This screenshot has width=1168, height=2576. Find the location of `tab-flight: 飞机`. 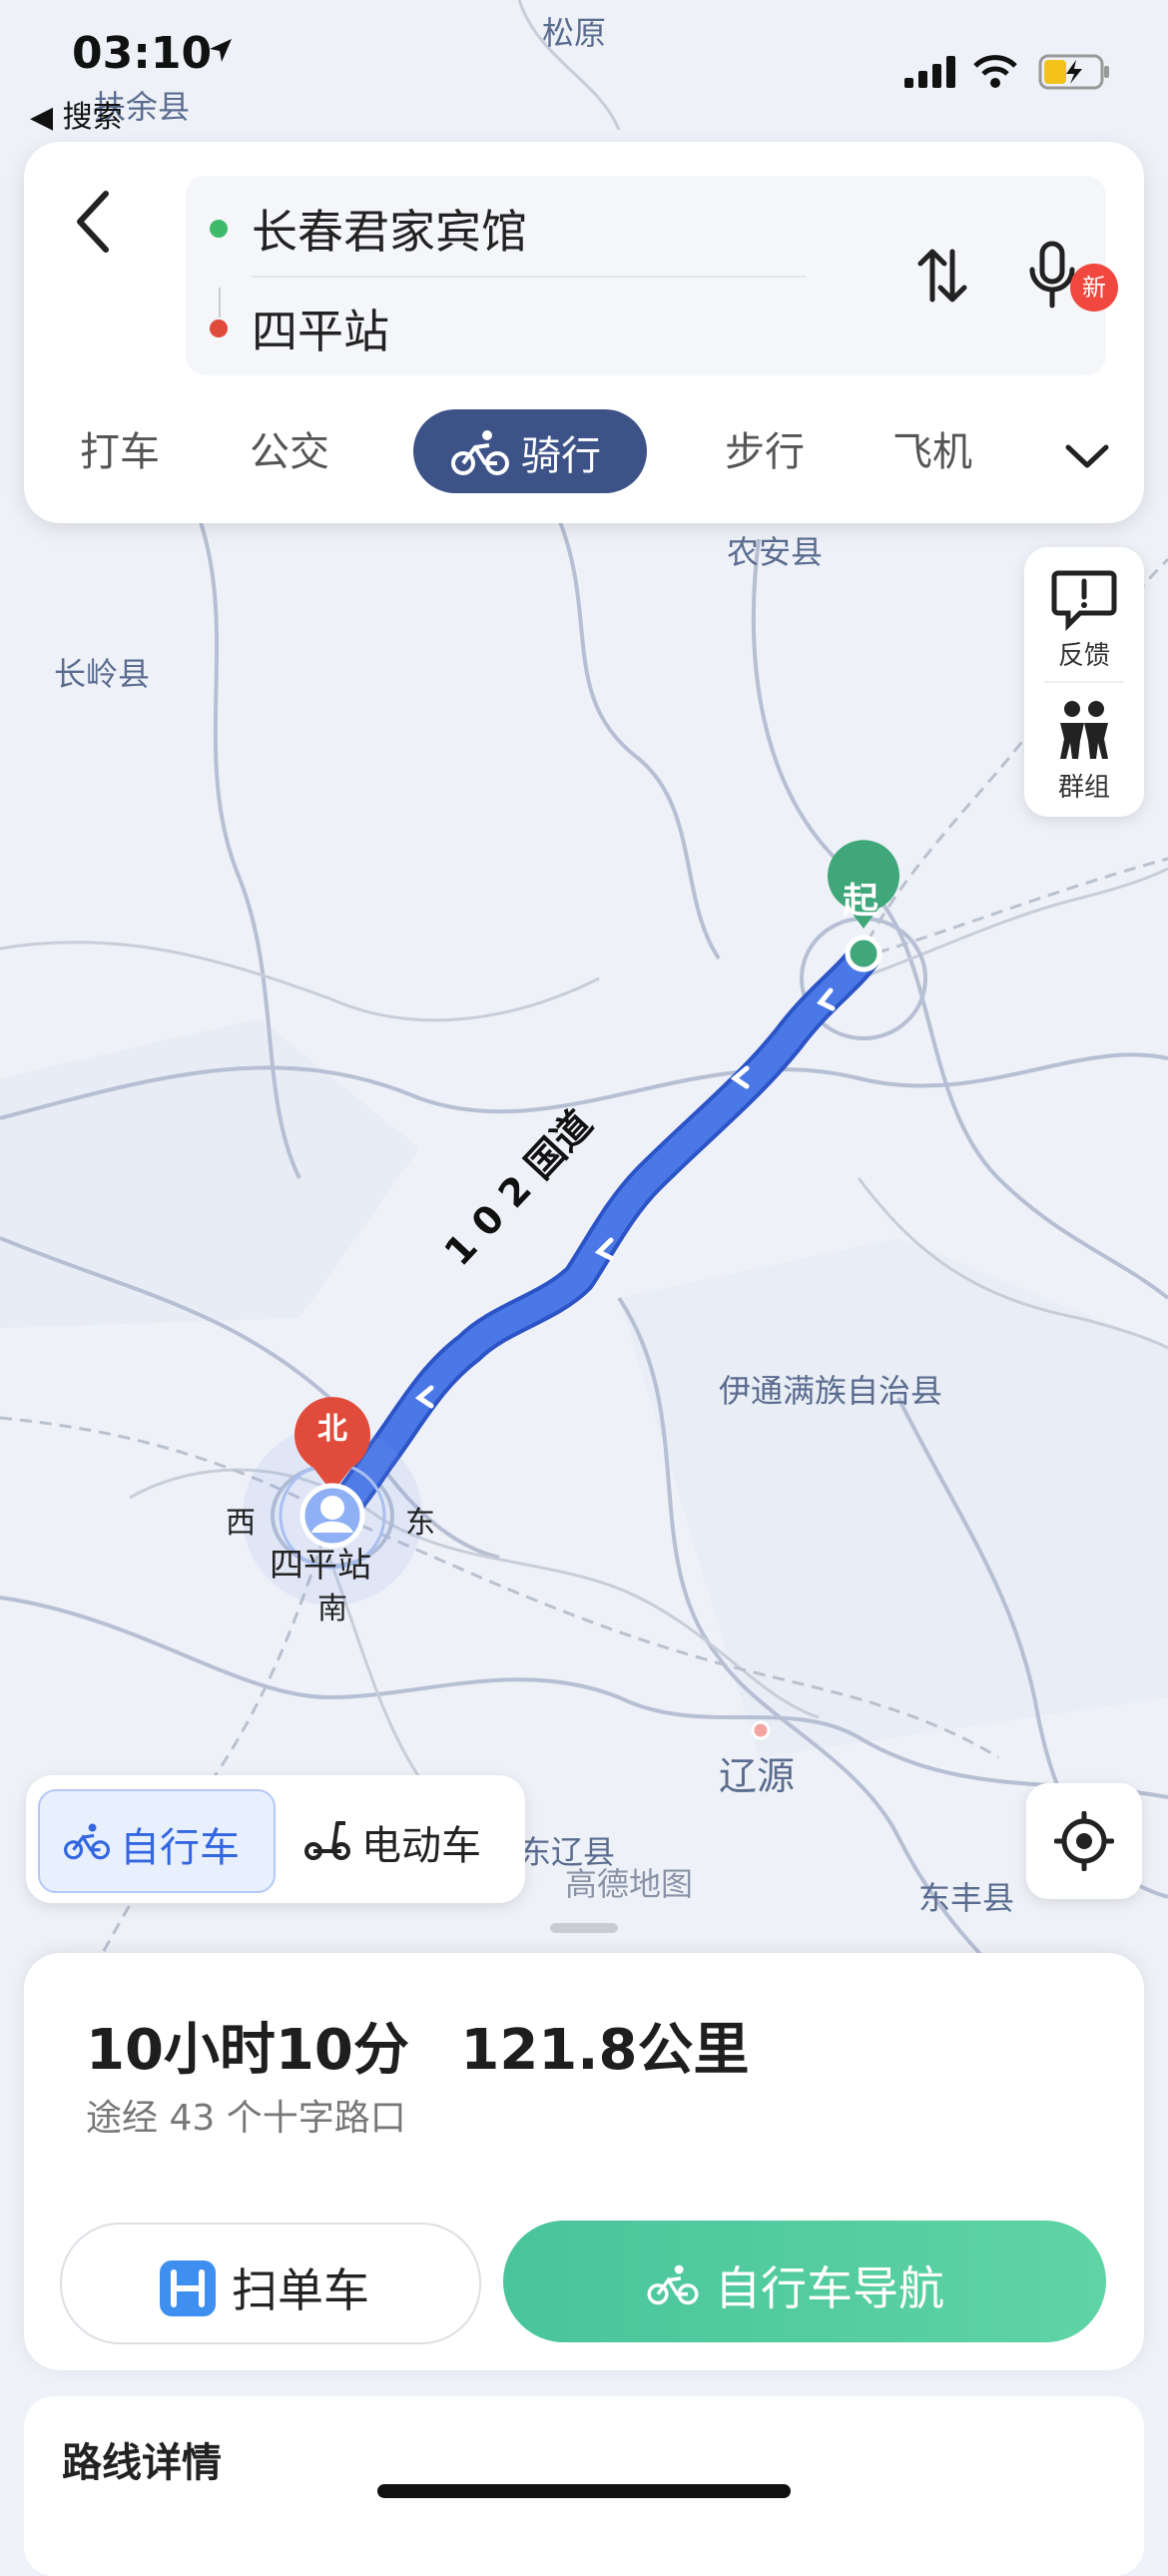

tab-flight: 飞机 is located at coordinates (932, 448).